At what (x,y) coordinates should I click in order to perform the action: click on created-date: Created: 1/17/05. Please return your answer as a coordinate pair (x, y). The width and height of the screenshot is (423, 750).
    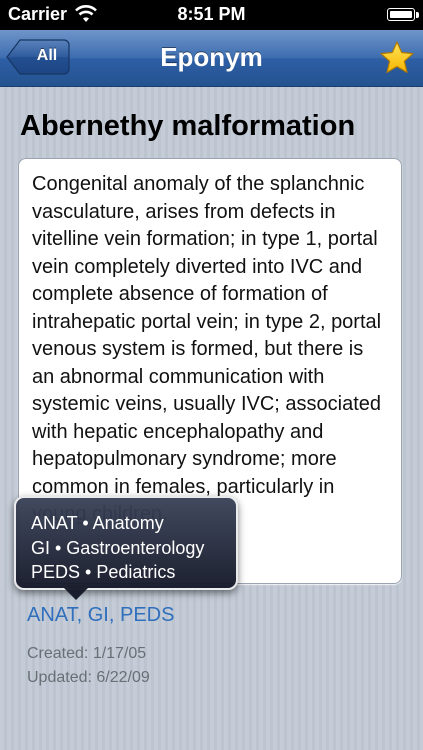
    Looking at the image, I should click on (87, 653).